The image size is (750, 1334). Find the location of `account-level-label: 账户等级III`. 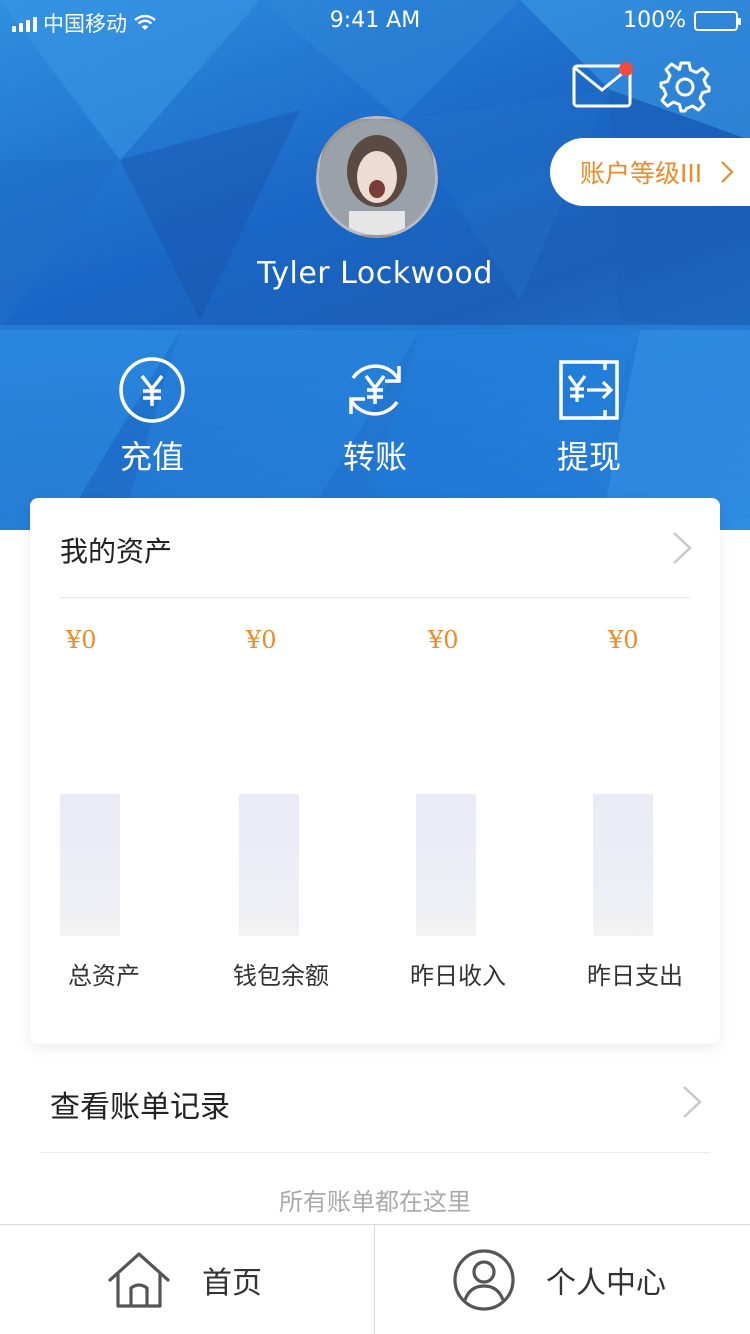

account-level-label: 账户等级III is located at coordinates (641, 173).